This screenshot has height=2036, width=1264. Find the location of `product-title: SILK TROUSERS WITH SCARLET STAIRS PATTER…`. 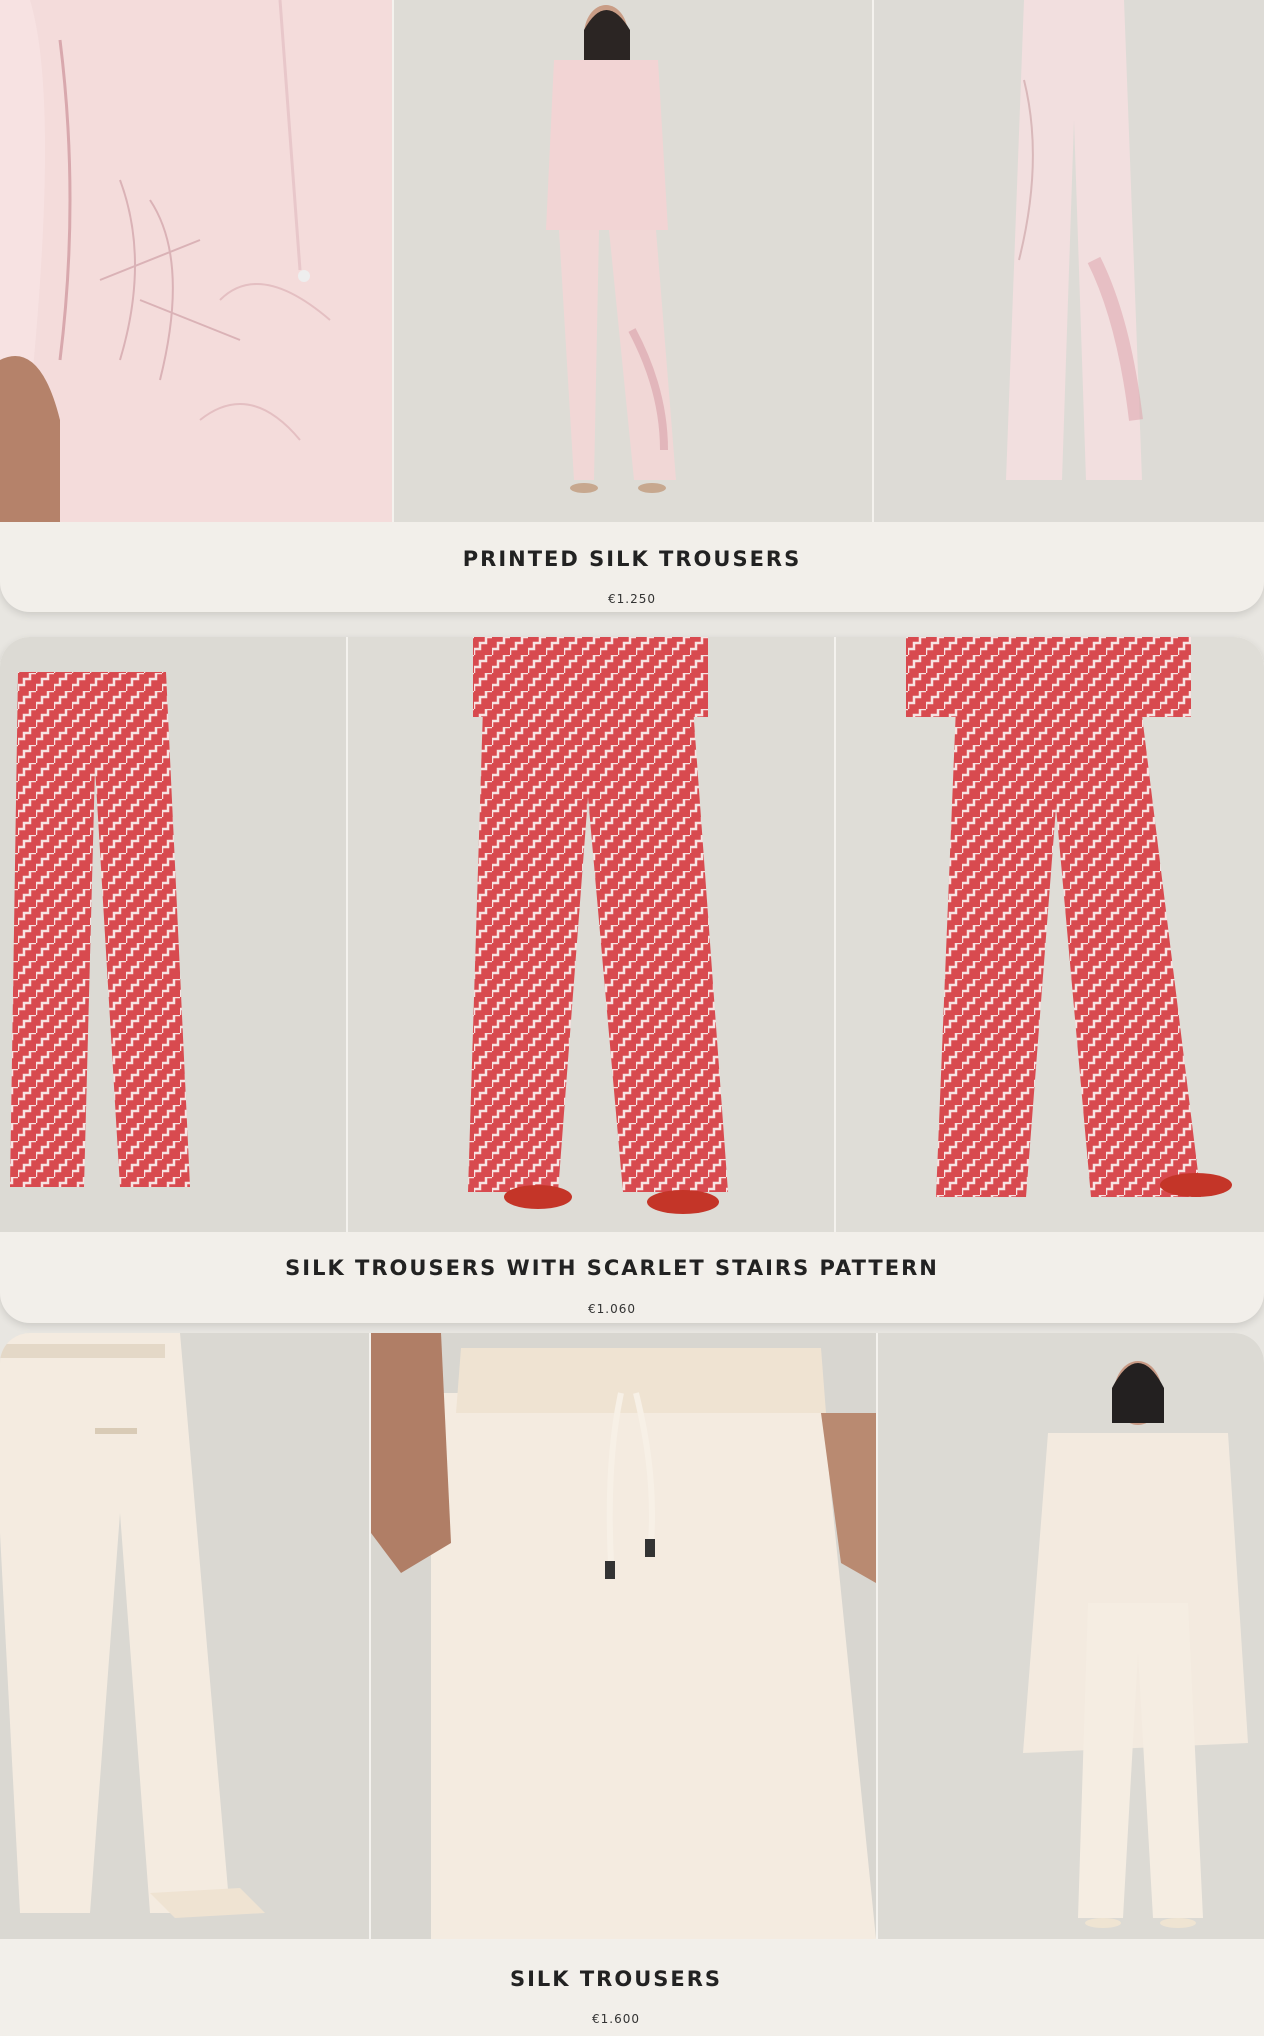

product-title: SILK TROUSERS WITH SCARLET STAIRS PATTER… is located at coordinates (622, 1268).